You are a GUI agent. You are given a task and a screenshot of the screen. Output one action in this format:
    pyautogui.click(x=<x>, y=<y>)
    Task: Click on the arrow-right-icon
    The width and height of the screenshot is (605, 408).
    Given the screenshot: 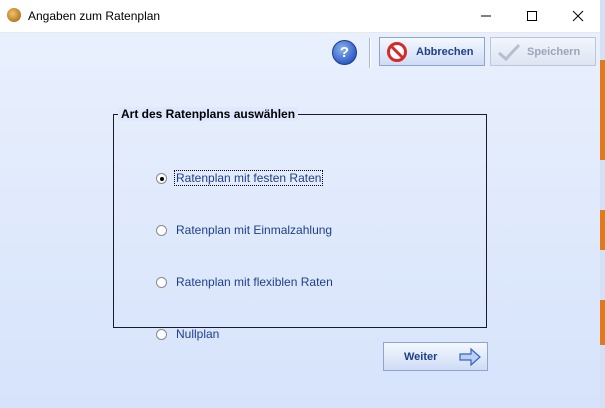 What is the action you would take?
    pyautogui.click(x=470, y=357)
    